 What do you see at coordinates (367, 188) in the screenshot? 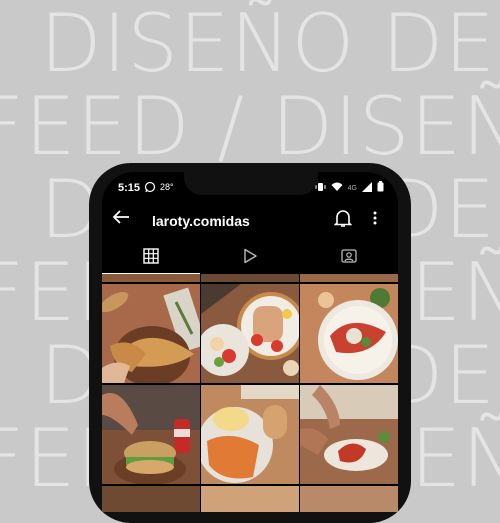
I see `signal-icon` at bounding box center [367, 188].